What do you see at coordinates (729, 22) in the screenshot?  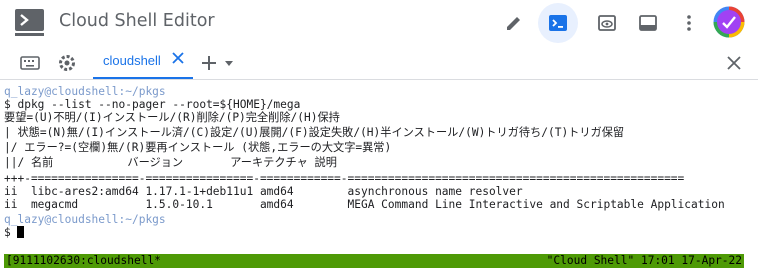 I see `avatar` at bounding box center [729, 22].